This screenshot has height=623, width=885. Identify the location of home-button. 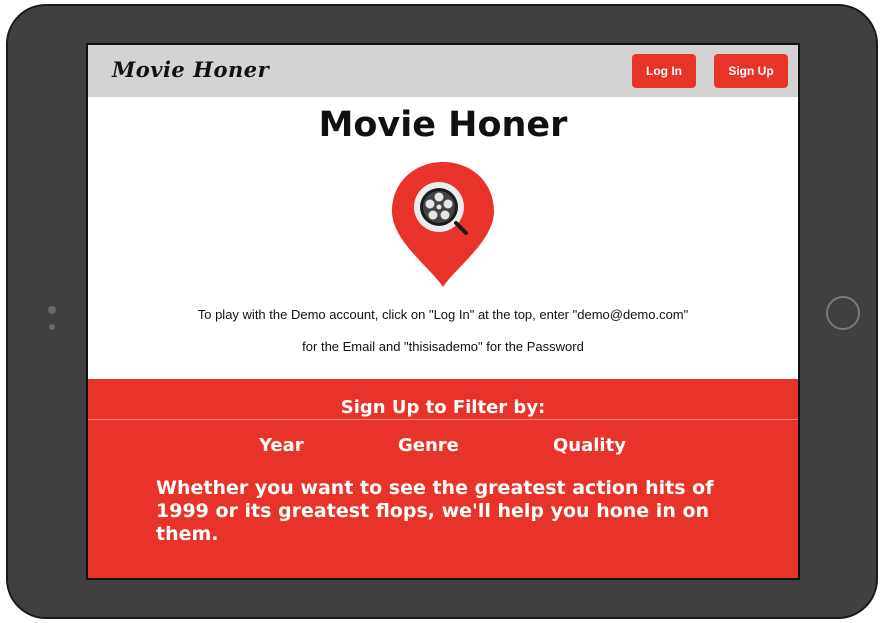
(843, 313).